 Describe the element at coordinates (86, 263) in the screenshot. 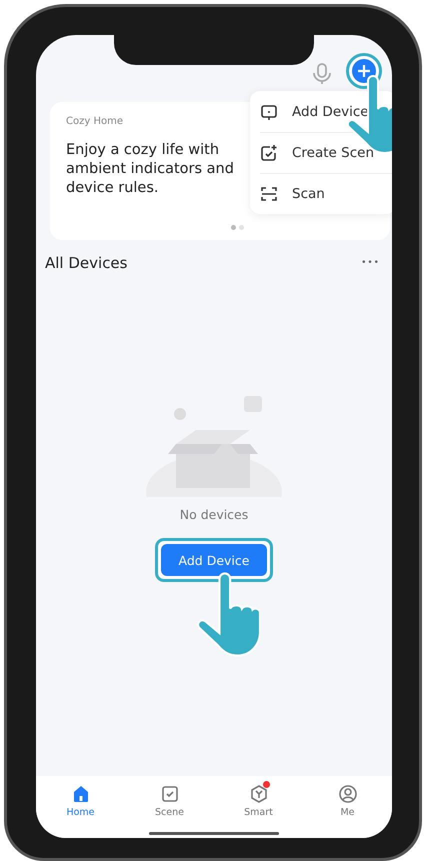

I see `section-title: All Devices` at that location.